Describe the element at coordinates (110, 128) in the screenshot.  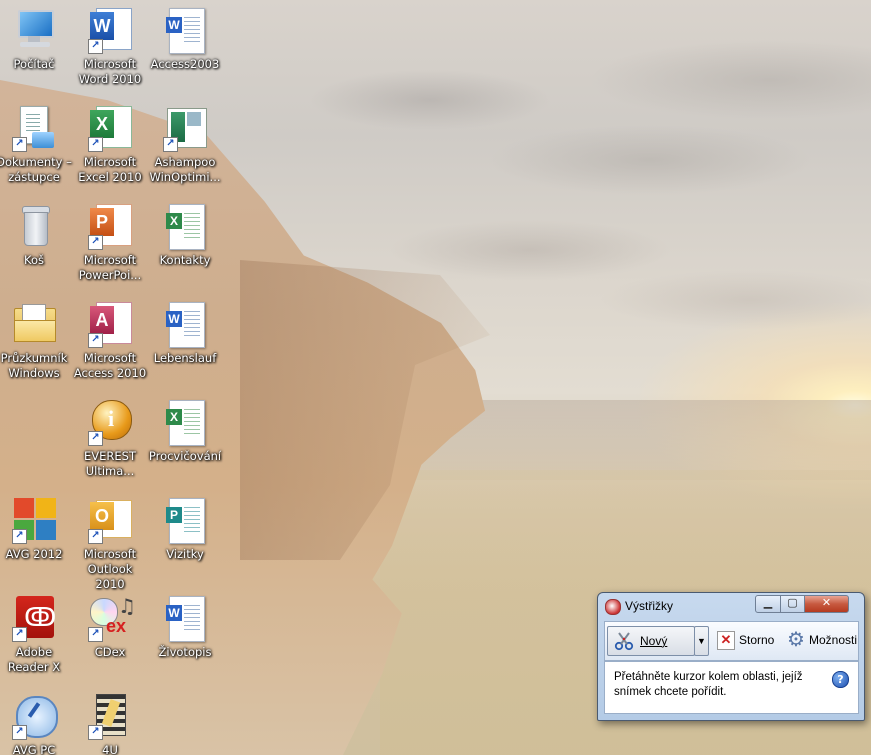
I see `excel-icon: X ↗` at that location.